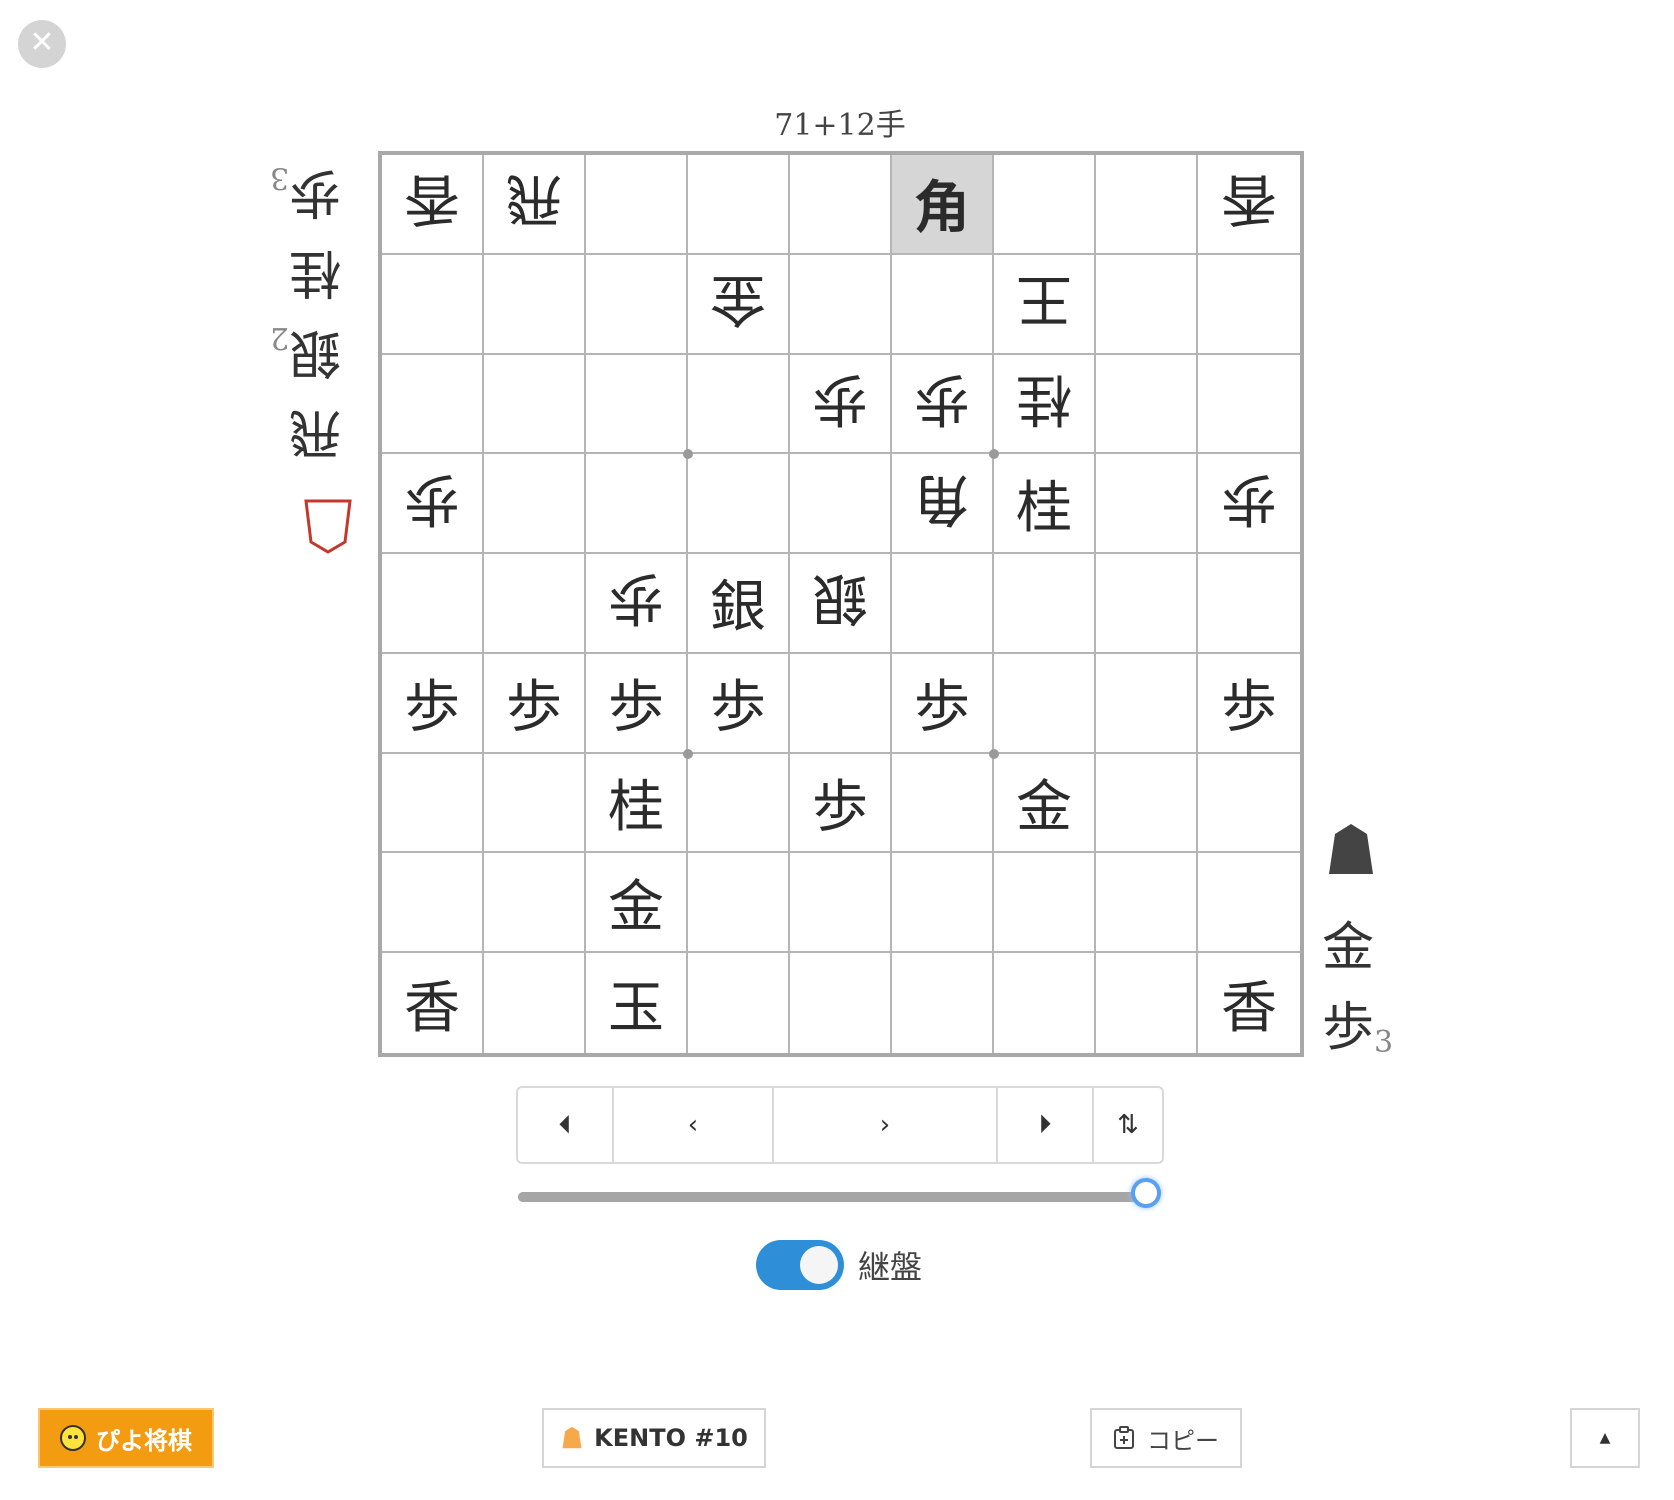 Image resolution: width=1674 pixels, height=1500 pixels. I want to click on gote-piece: 銀, so click(840, 602).